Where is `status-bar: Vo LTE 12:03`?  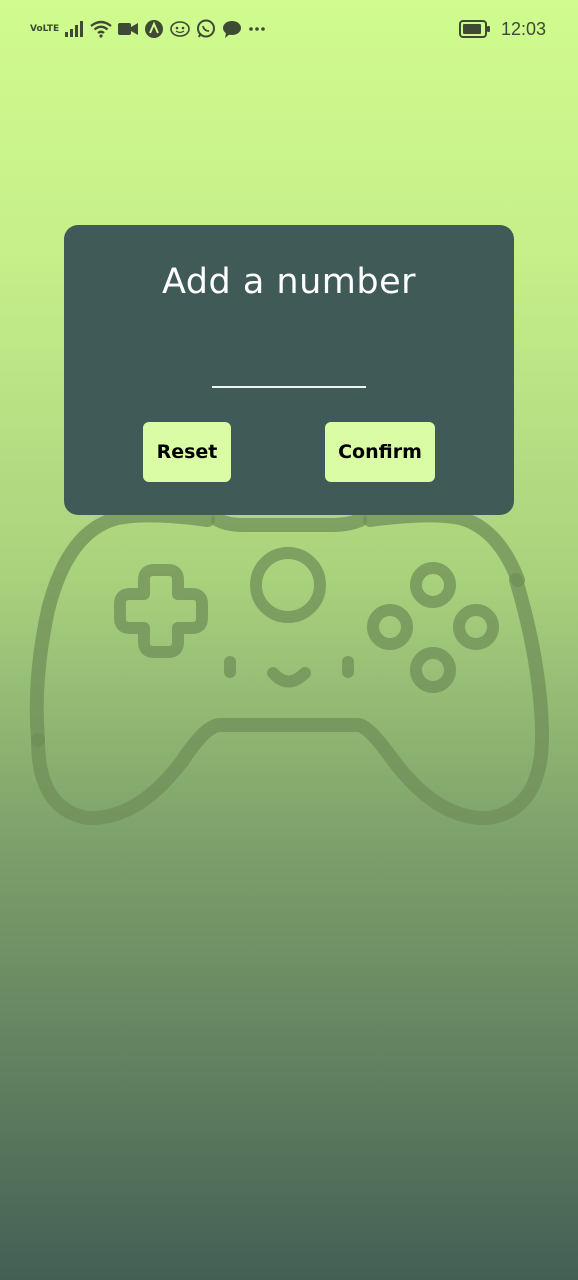
status-bar: Vo LTE 12:03 is located at coordinates (289, 29).